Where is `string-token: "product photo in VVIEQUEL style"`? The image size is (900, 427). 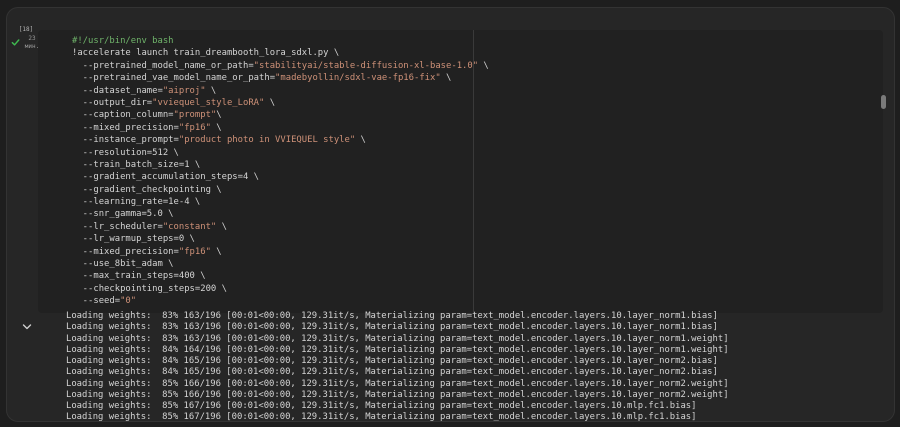 string-token: "product photo in VVIEQUEL style" is located at coordinates (267, 140).